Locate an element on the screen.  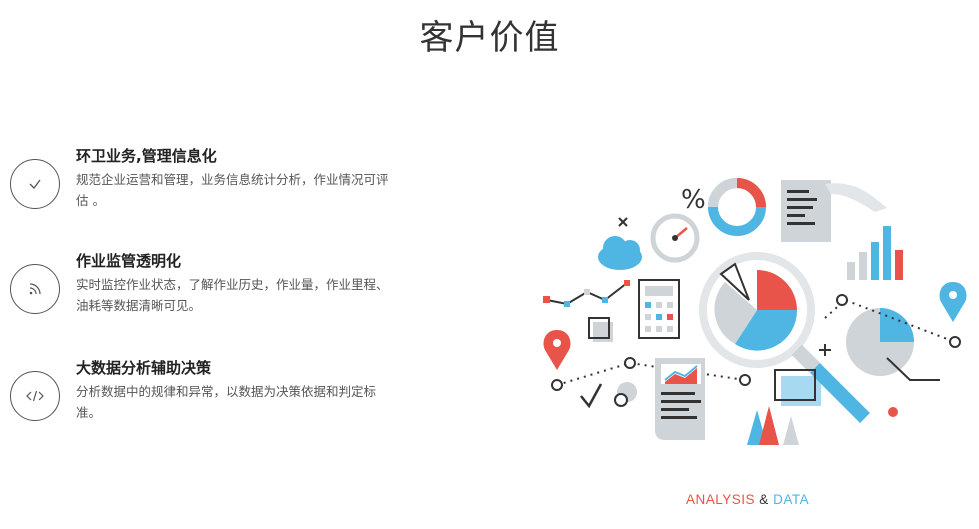
feature-title: 大数据分析辅助决策 is located at coordinates (144, 368).